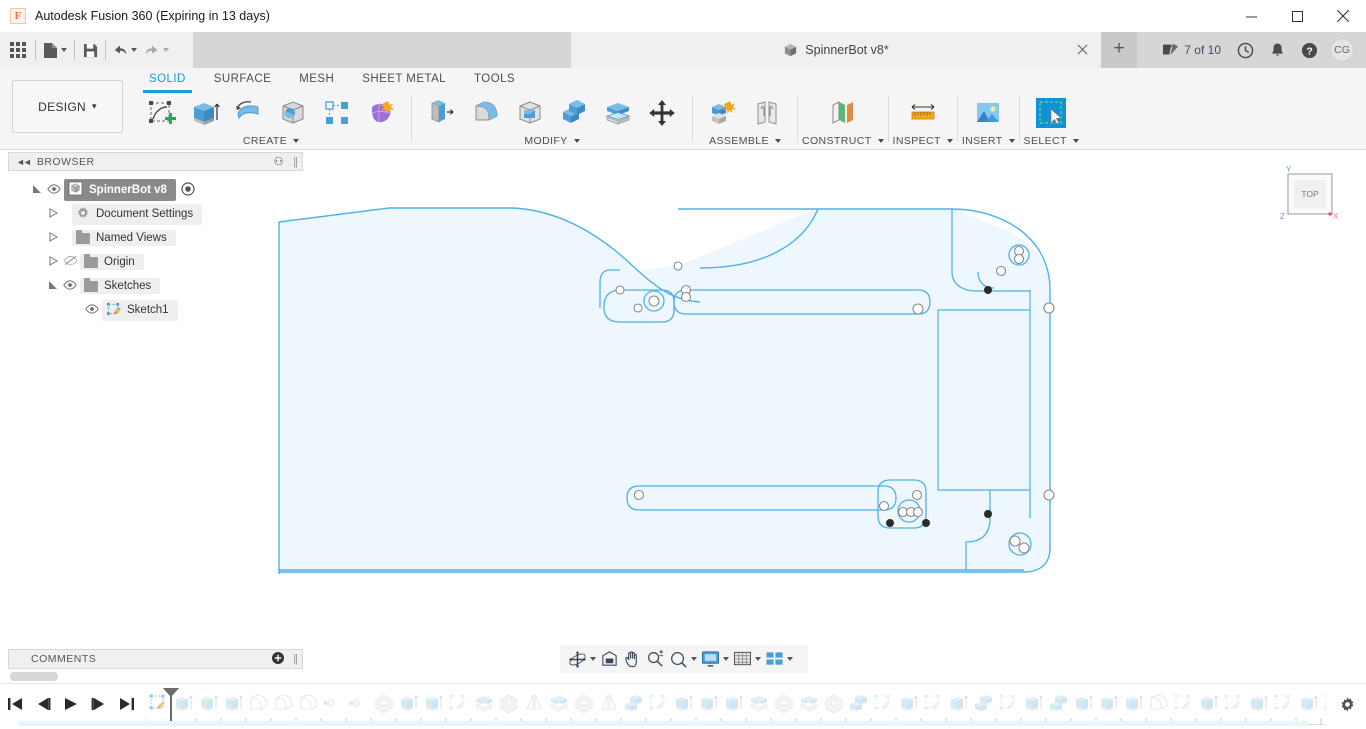 Image resolution: width=1366 pixels, height=729 pixels. I want to click on play-icon, so click(71, 704).